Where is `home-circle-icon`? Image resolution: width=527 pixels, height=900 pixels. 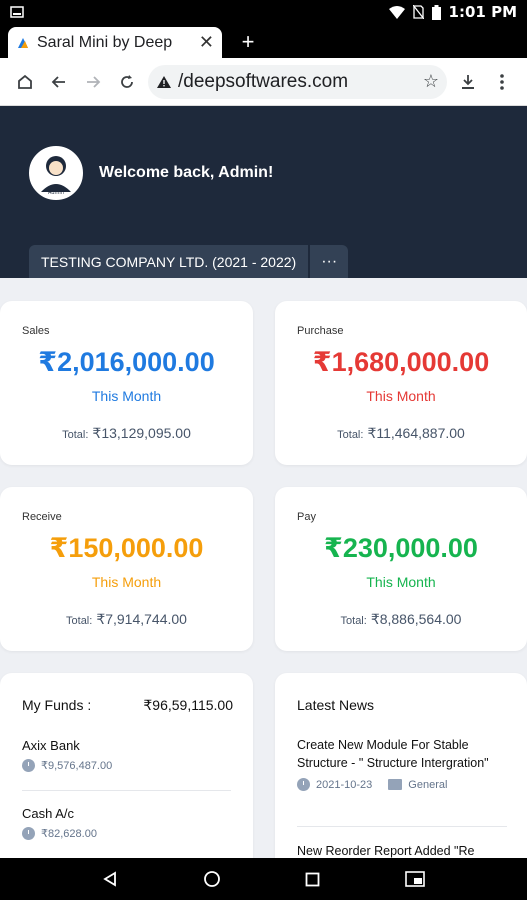 home-circle-icon is located at coordinates (212, 879).